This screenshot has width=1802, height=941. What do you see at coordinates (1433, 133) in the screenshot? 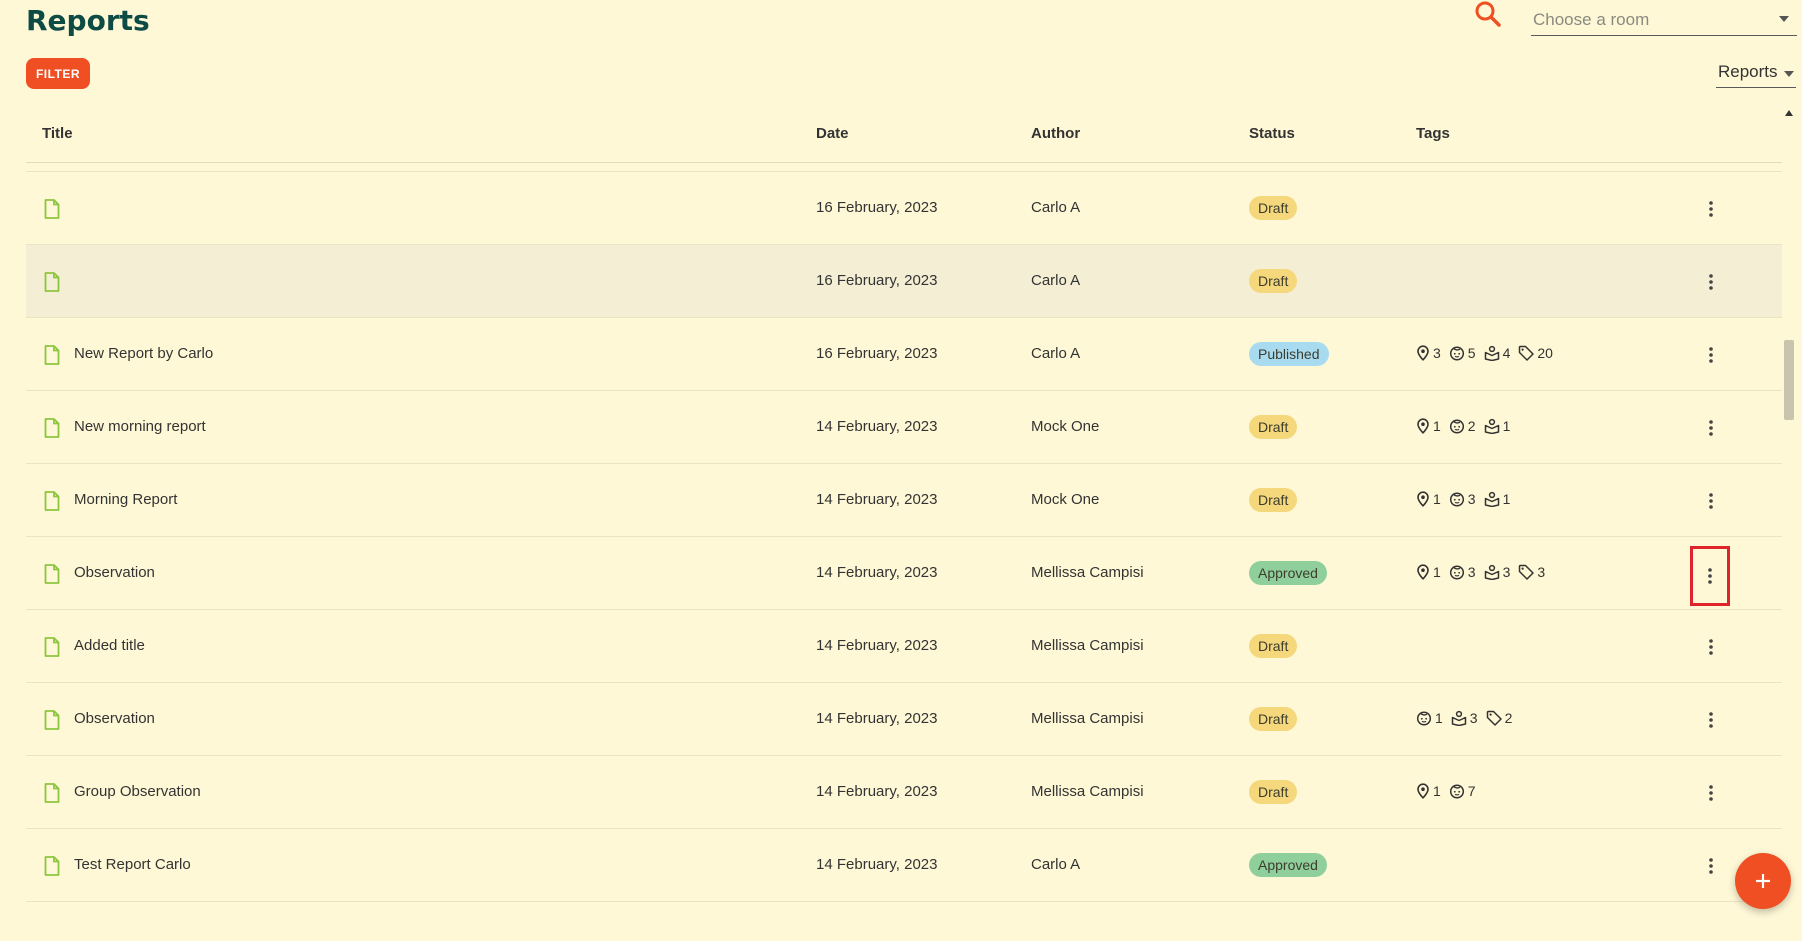
I see `column-header-tags: Tags` at bounding box center [1433, 133].